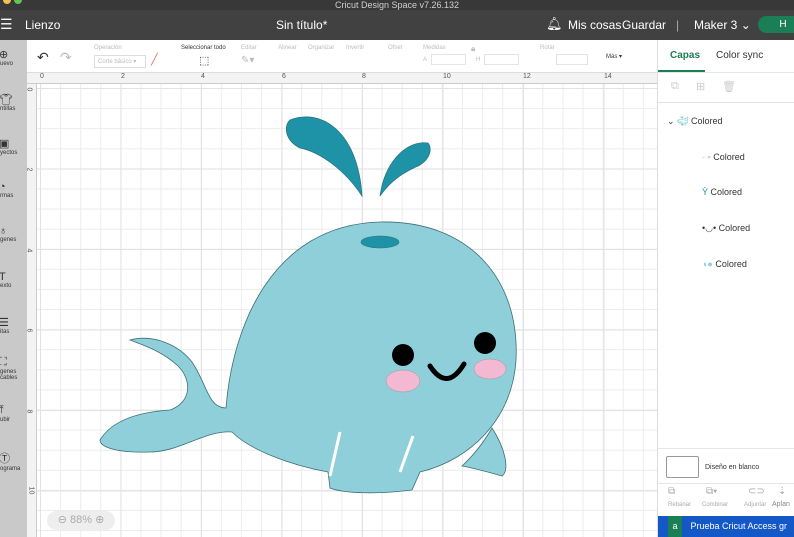 The image size is (794, 537). Describe the element at coordinates (715, 505) in the screenshot. I see `combine-button: Combinar` at that location.